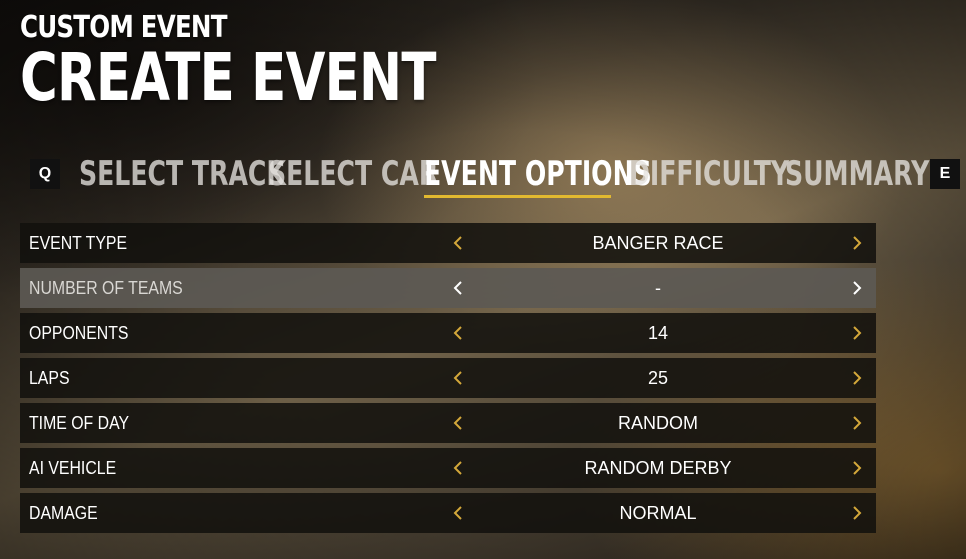 Image resolution: width=966 pixels, height=559 pixels. I want to click on next-tab-key: E, so click(945, 174).